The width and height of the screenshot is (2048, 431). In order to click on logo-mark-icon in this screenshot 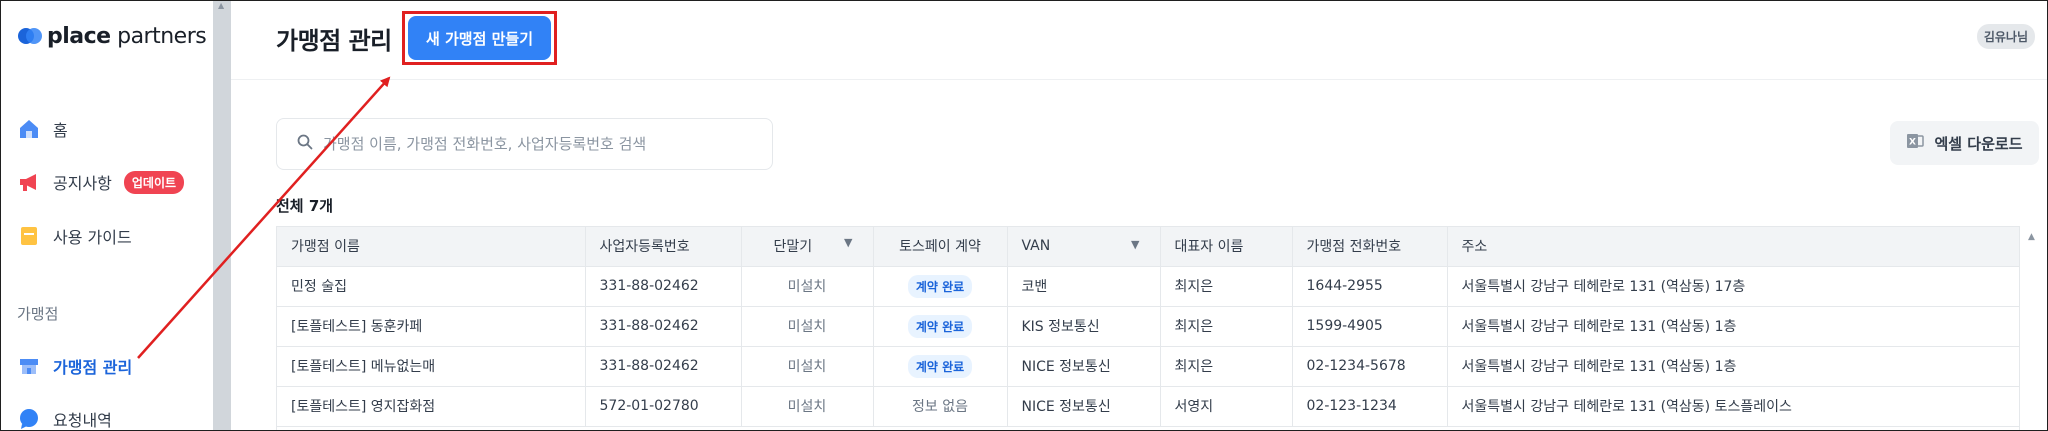, I will do `click(30, 36)`.